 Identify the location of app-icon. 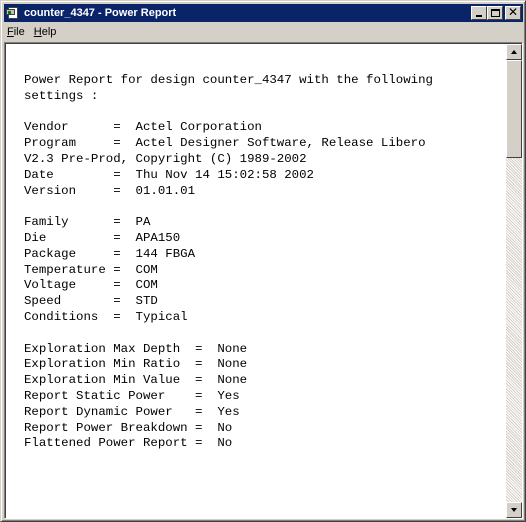
(13, 13).